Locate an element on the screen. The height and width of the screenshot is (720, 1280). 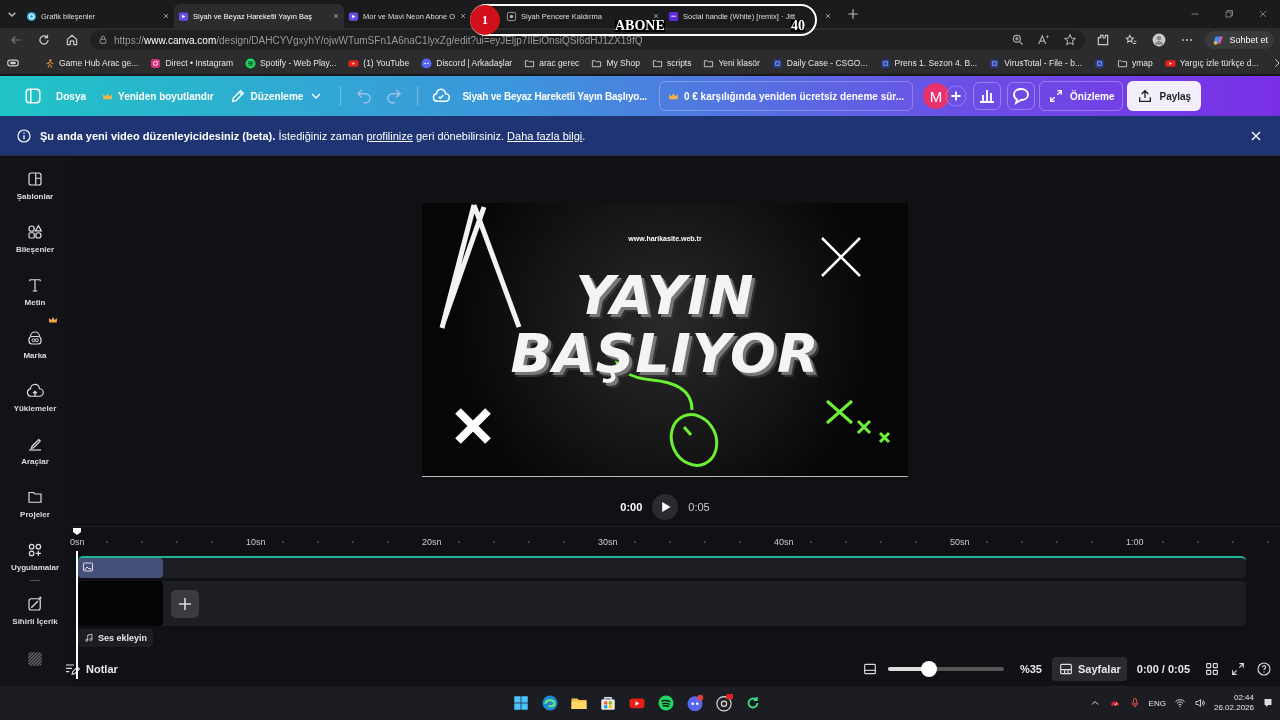
time-tick-label: 1:00 is located at coordinates (1135, 542).